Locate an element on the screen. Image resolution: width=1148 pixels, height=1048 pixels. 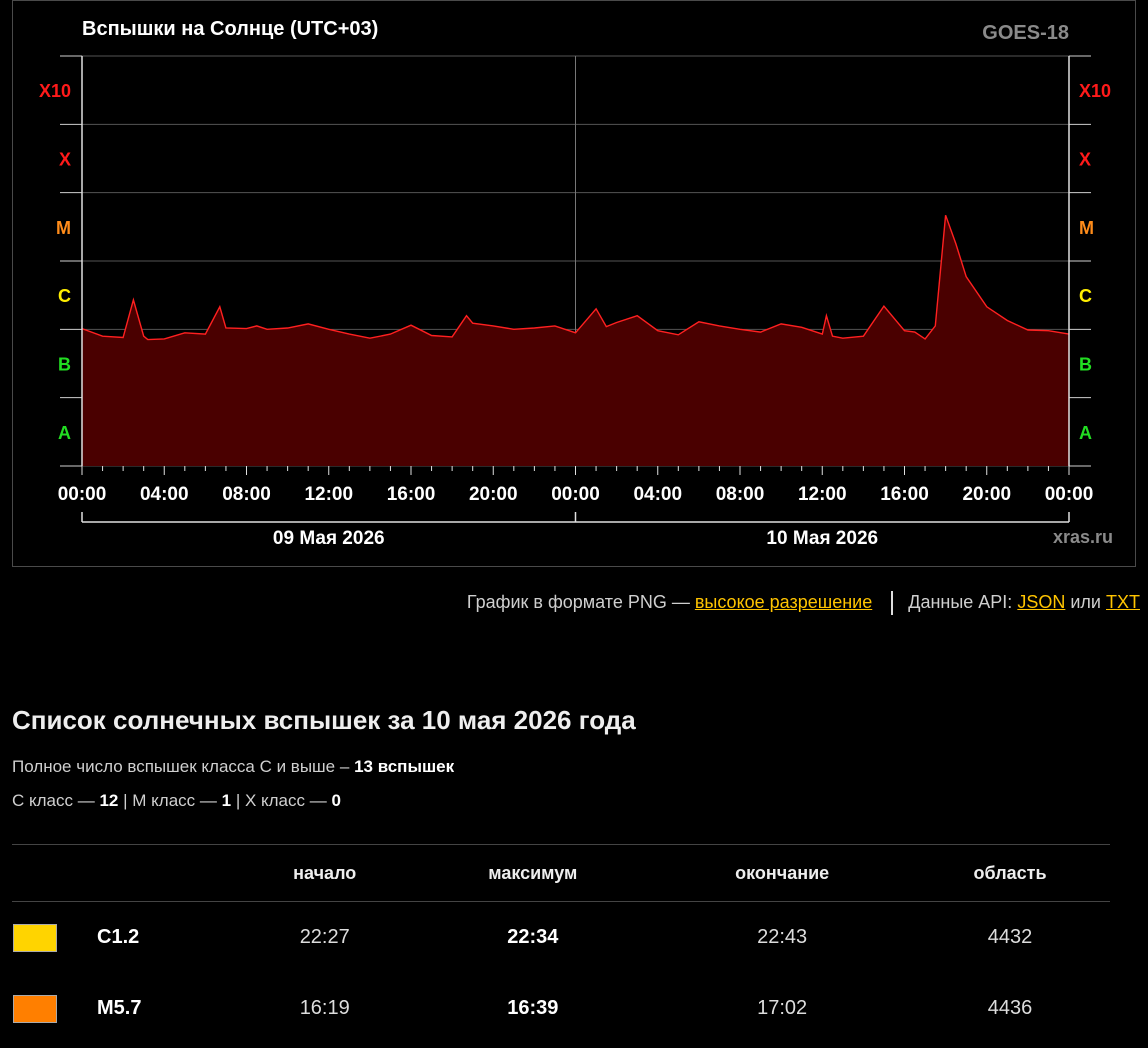
class-summary: C класс — 12 | M класс — 1 | X класс — 0 is located at coordinates (176, 801).